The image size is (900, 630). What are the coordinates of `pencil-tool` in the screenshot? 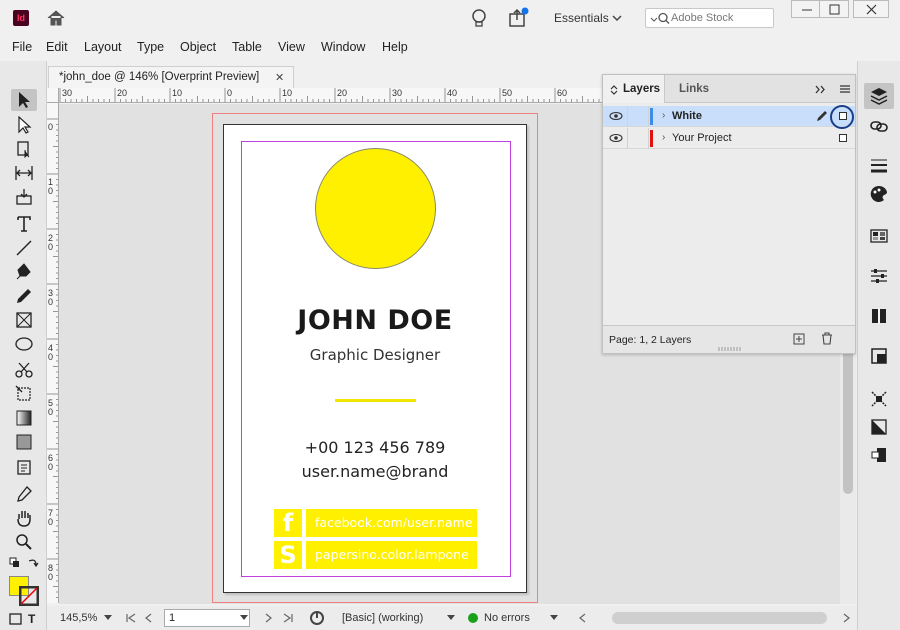 It's located at (24, 296).